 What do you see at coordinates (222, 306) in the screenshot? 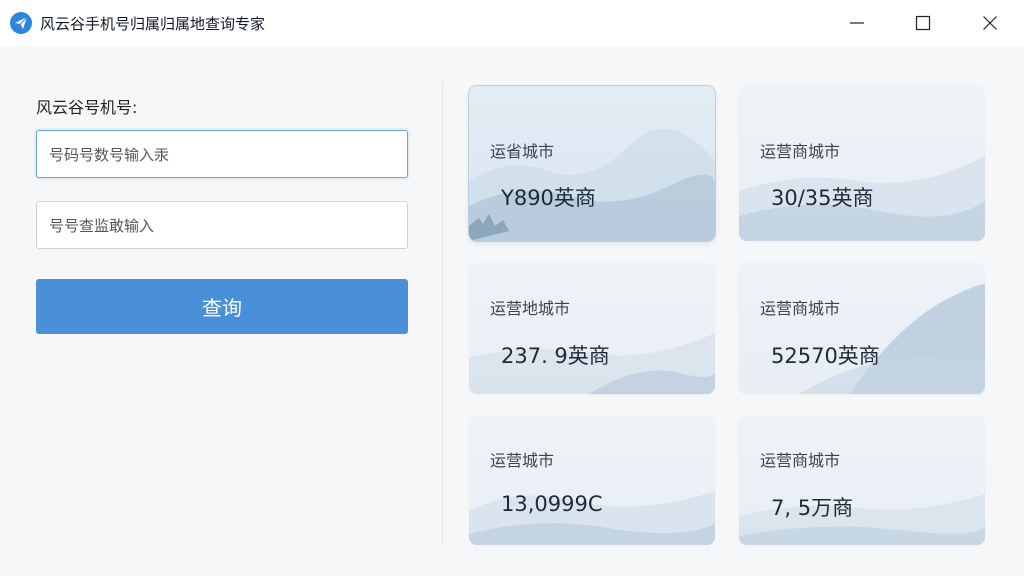
I see `query-button: 查询` at bounding box center [222, 306].